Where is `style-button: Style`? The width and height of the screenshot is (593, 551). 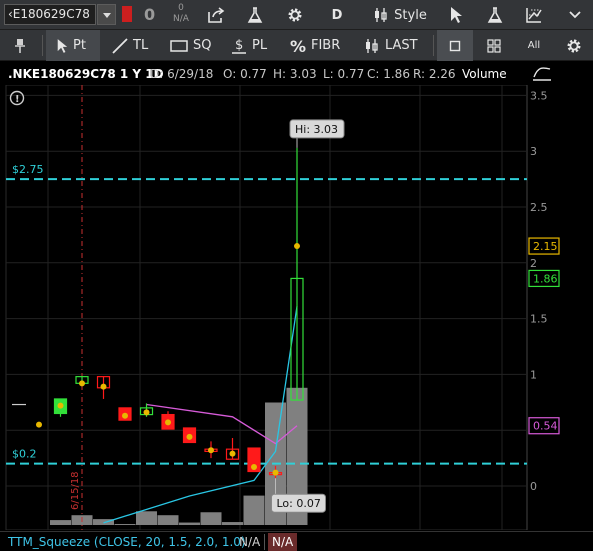
style-button: Style is located at coordinates (400, 15).